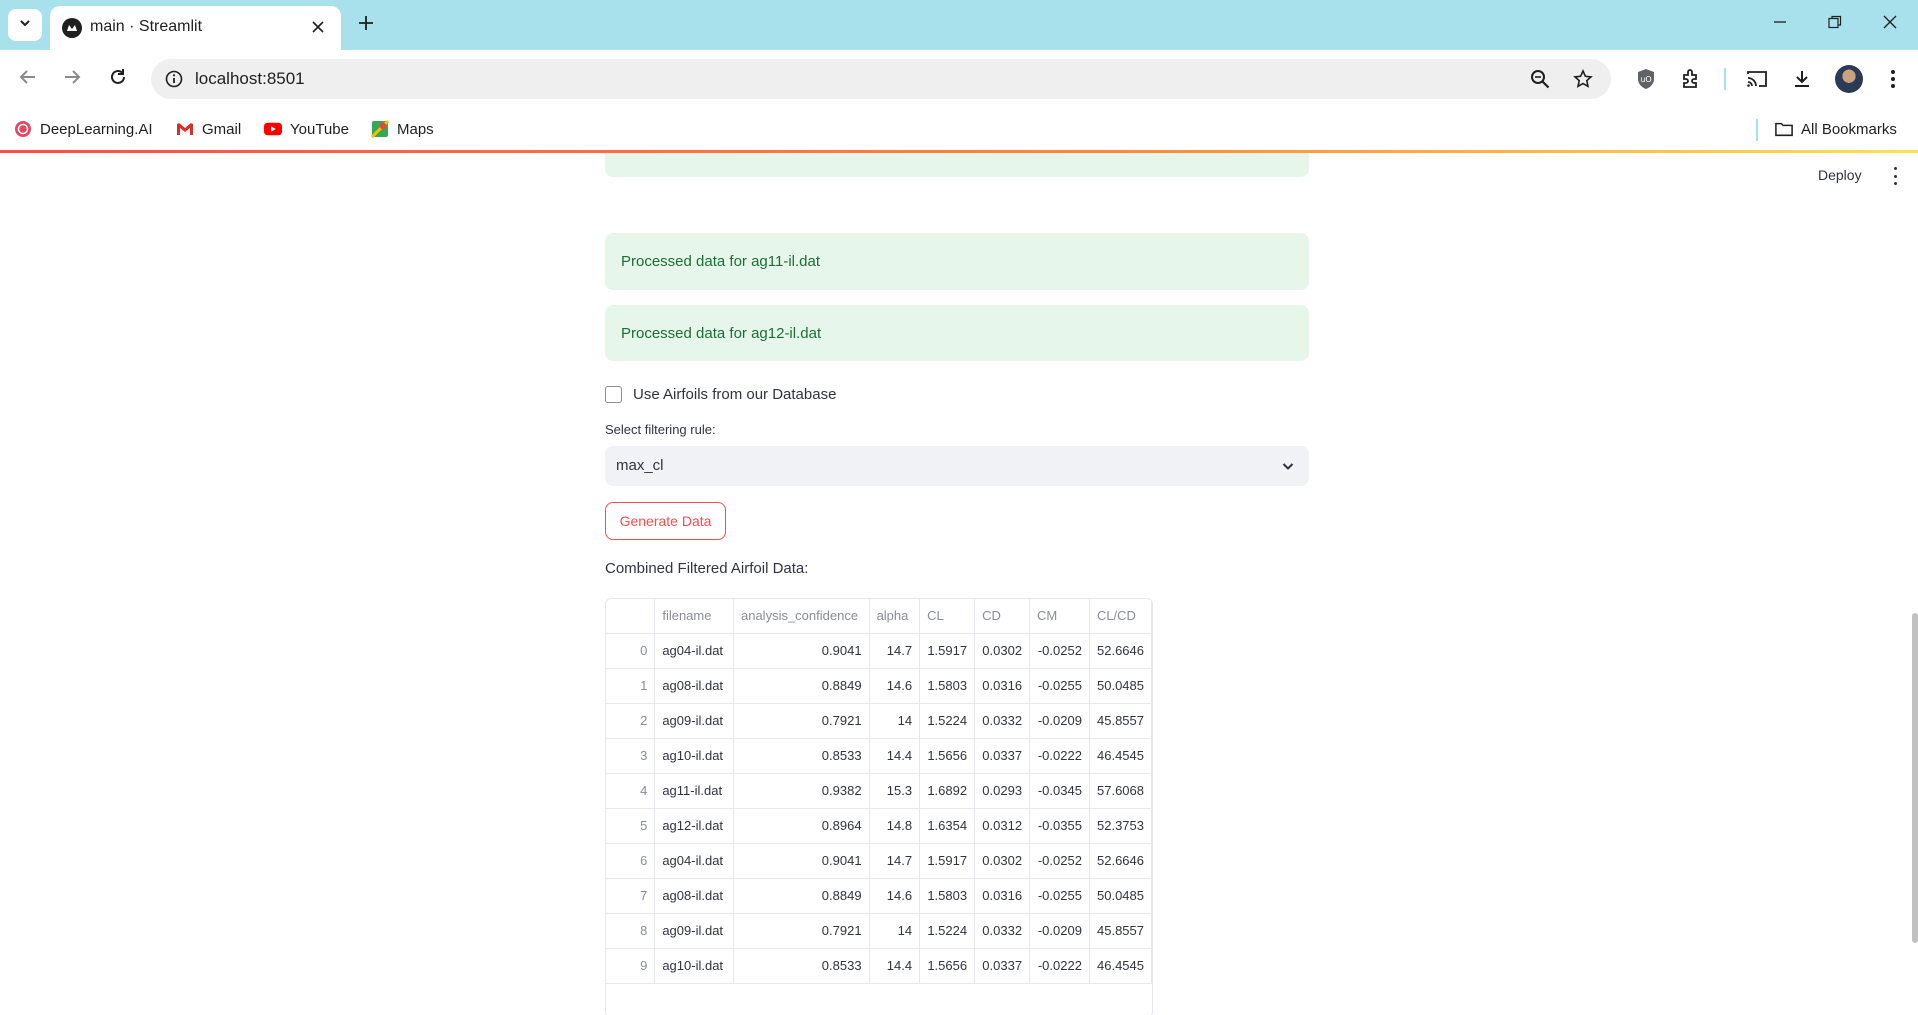 The image size is (1918, 1015). I want to click on reload-button, so click(118, 79).